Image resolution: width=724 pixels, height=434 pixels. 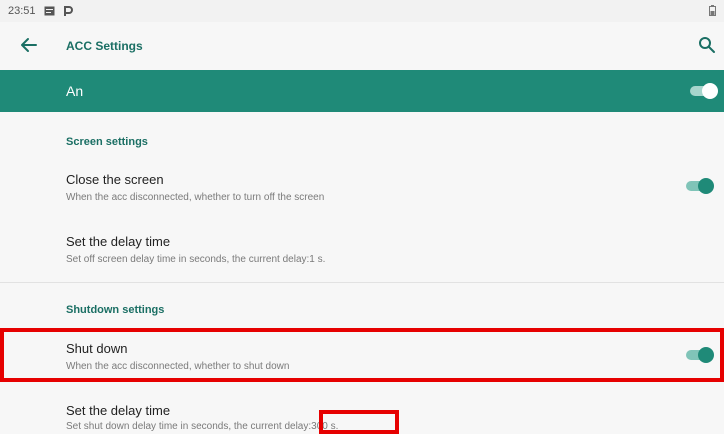 What do you see at coordinates (75, 91) in the screenshot?
I see `master-switch-label: An` at bounding box center [75, 91].